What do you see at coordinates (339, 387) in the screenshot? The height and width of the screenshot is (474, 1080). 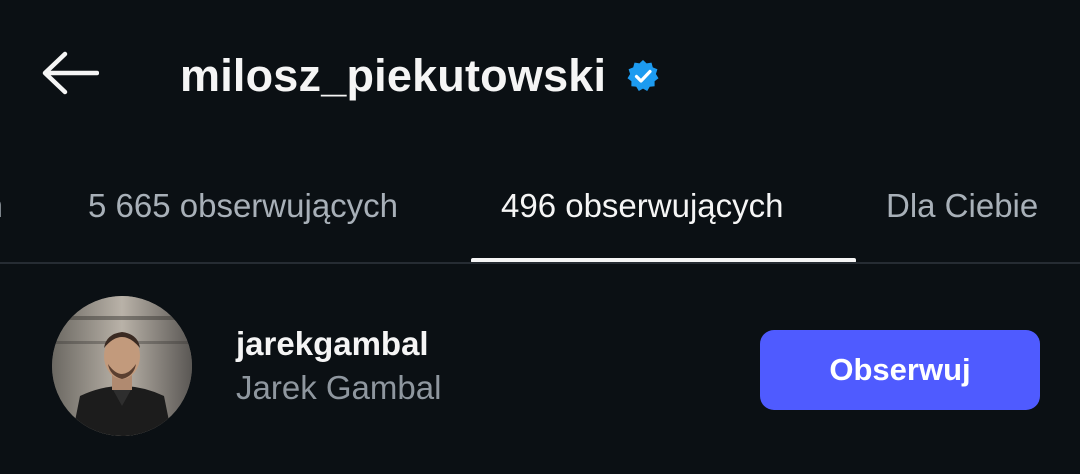 I see `full-name: Jarek Gambal` at bounding box center [339, 387].